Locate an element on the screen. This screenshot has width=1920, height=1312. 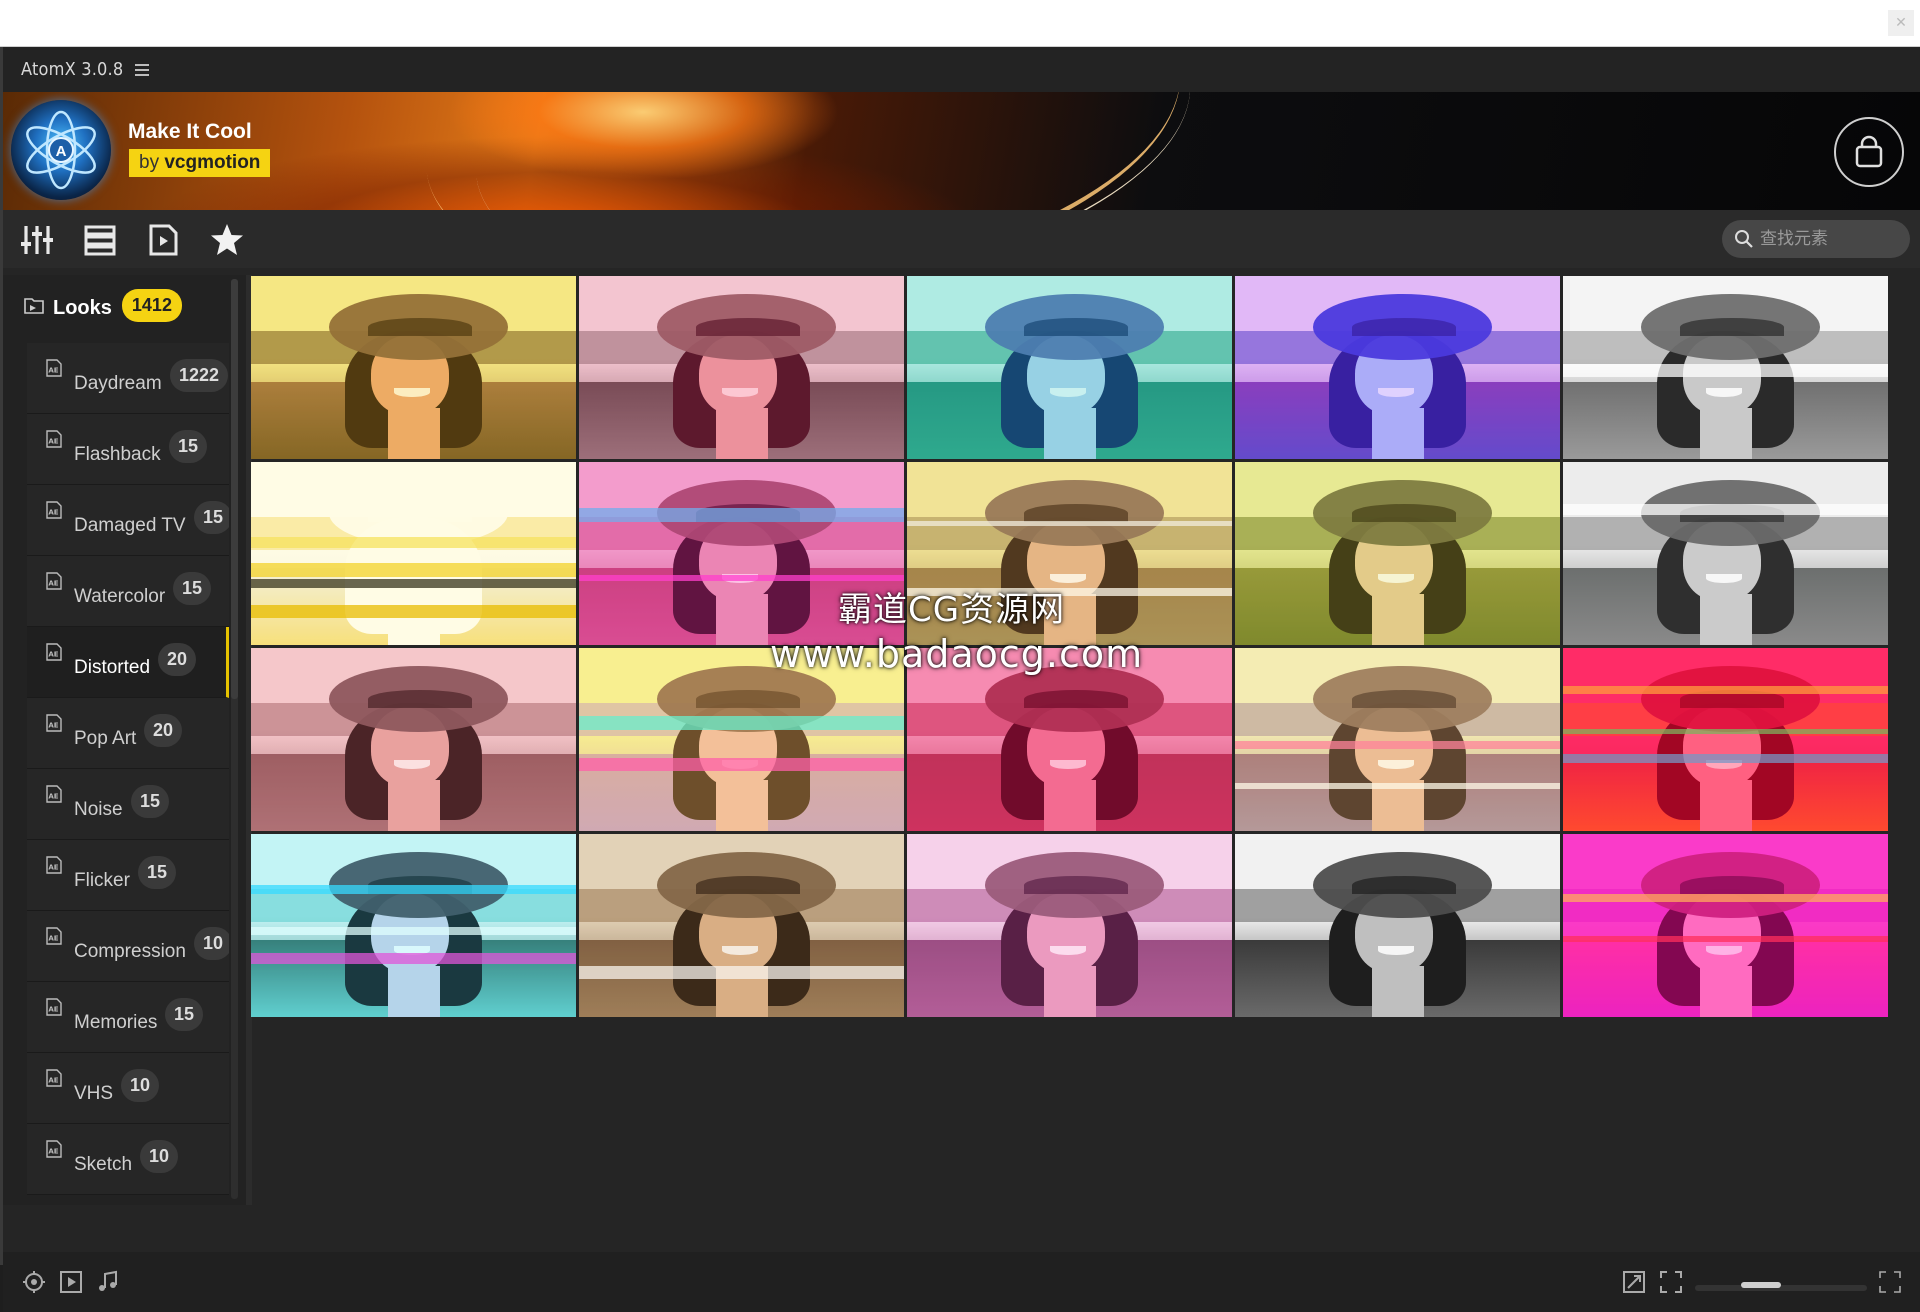
folder-icon is located at coordinates (34, 305).